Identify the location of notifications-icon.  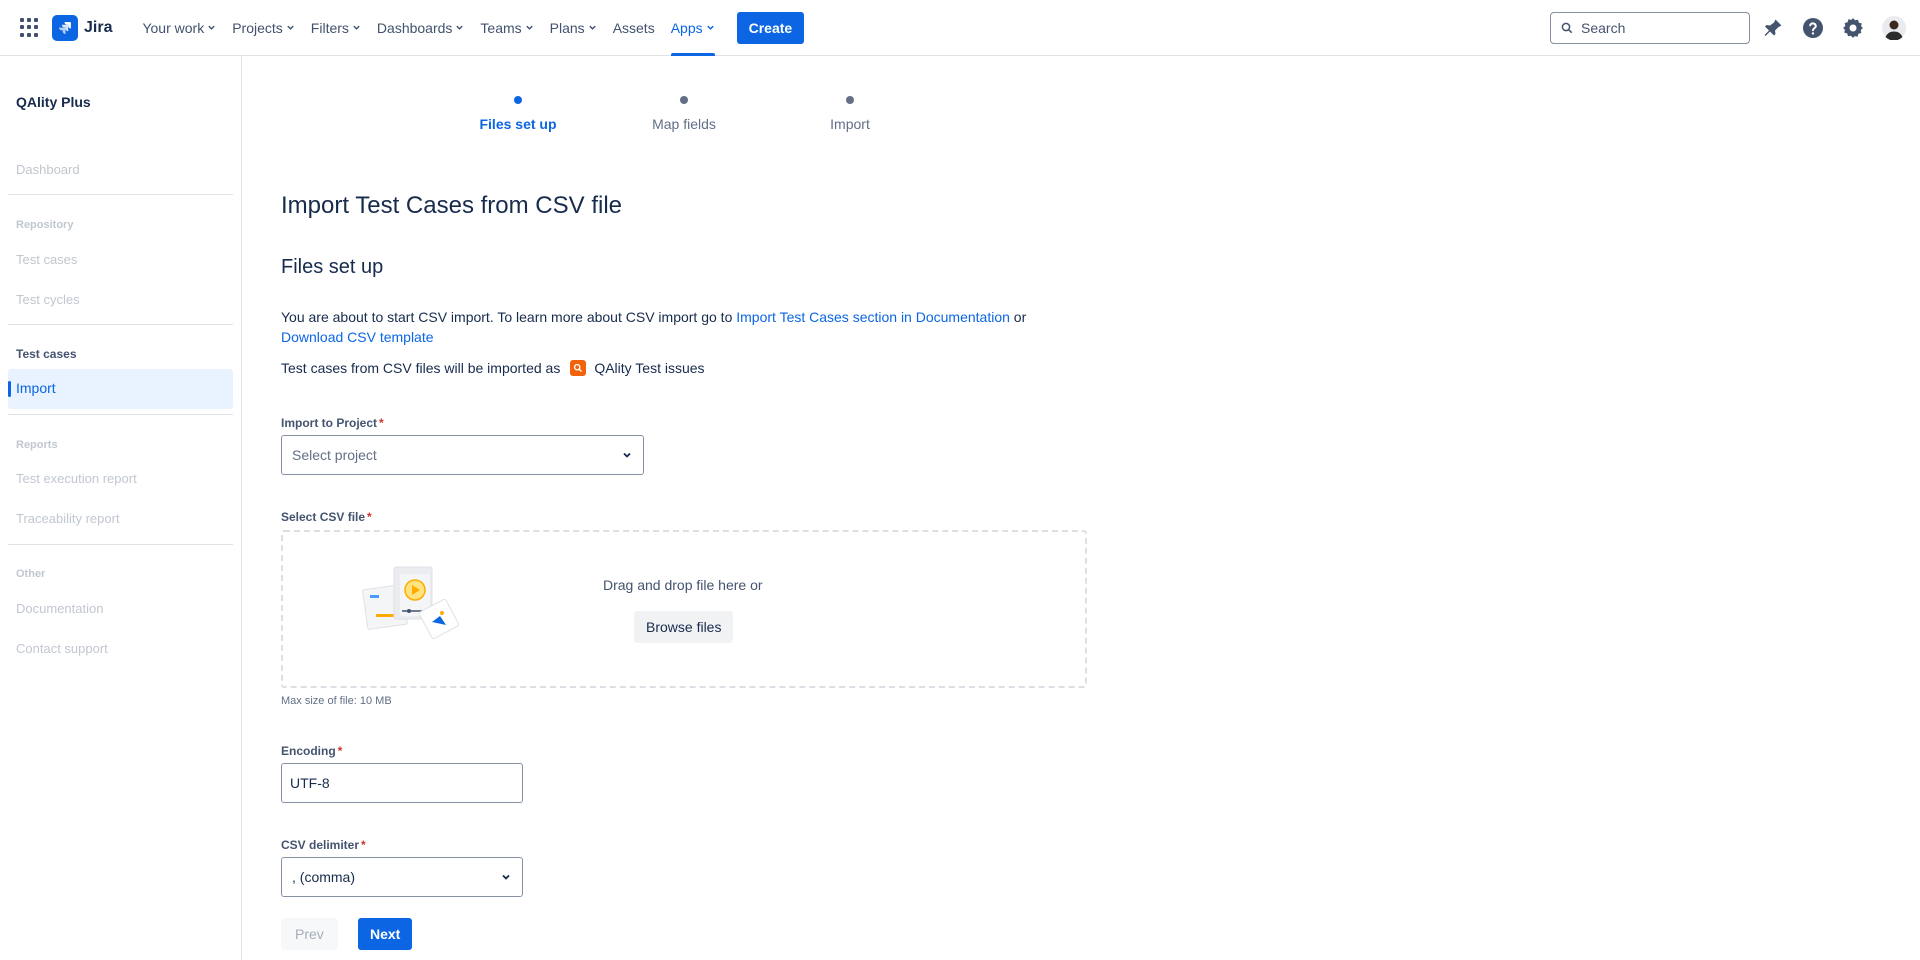
(1773, 28).